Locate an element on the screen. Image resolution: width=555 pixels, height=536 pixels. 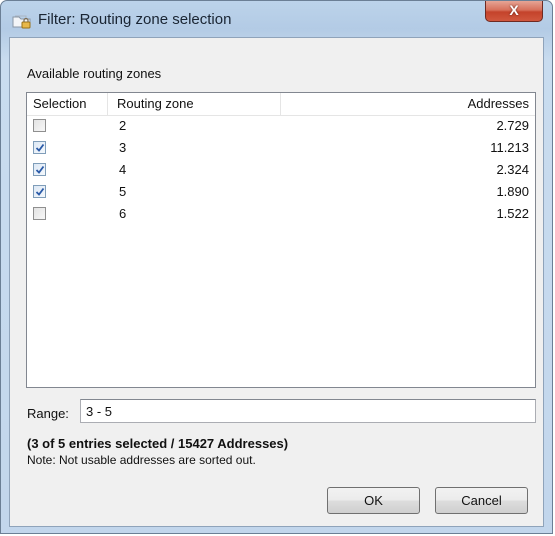
table-row: 4 2.324 is located at coordinates (281, 169).